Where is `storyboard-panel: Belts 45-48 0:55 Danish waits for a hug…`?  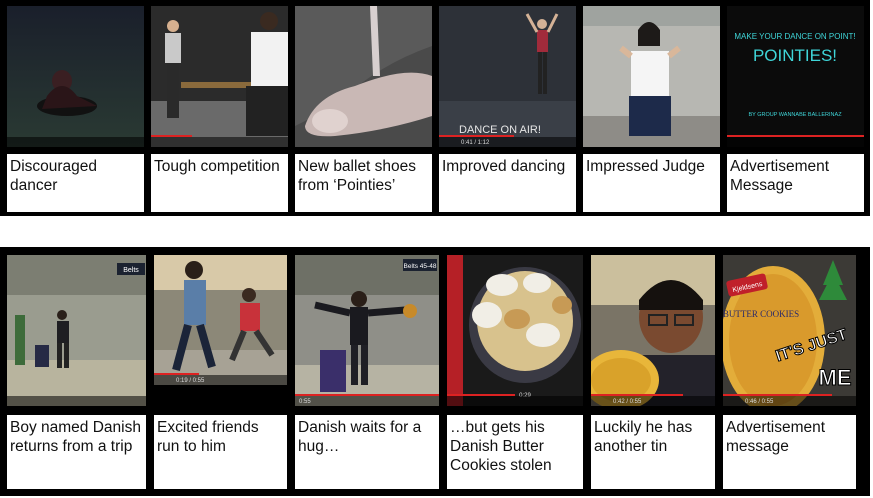
storyboard-panel: Belts 45-48 0:55 Danish waits for a hug… is located at coordinates (367, 372).